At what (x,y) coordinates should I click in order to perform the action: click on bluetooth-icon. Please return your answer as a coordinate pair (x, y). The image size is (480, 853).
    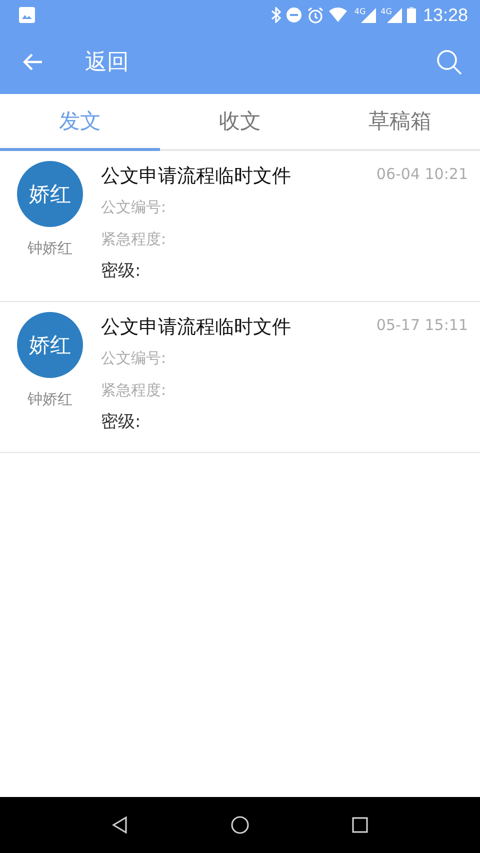
    Looking at the image, I should click on (276, 15).